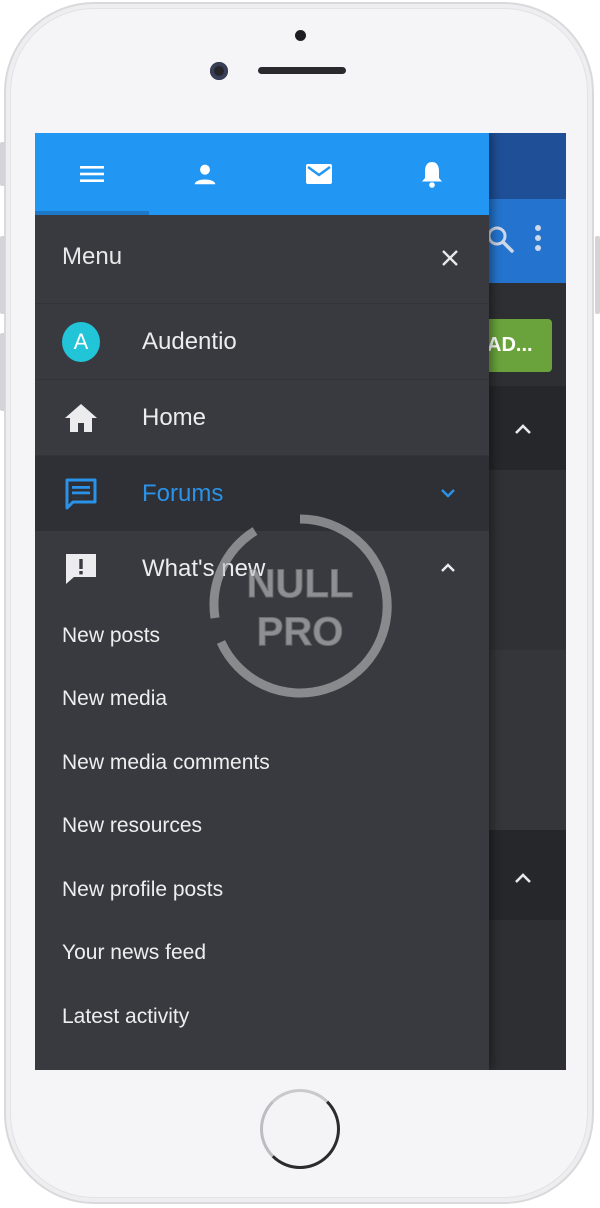  What do you see at coordinates (597, 275) in the screenshot?
I see `power-button` at bounding box center [597, 275].